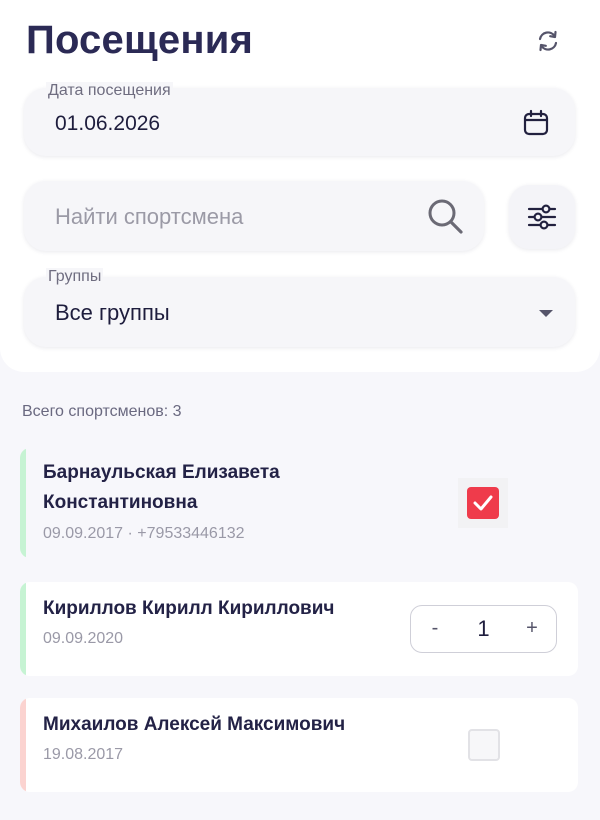 The width and height of the screenshot is (600, 820). What do you see at coordinates (536, 123) in the screenshot?
I see `calendar-icon` at bounding box center [536, 123].